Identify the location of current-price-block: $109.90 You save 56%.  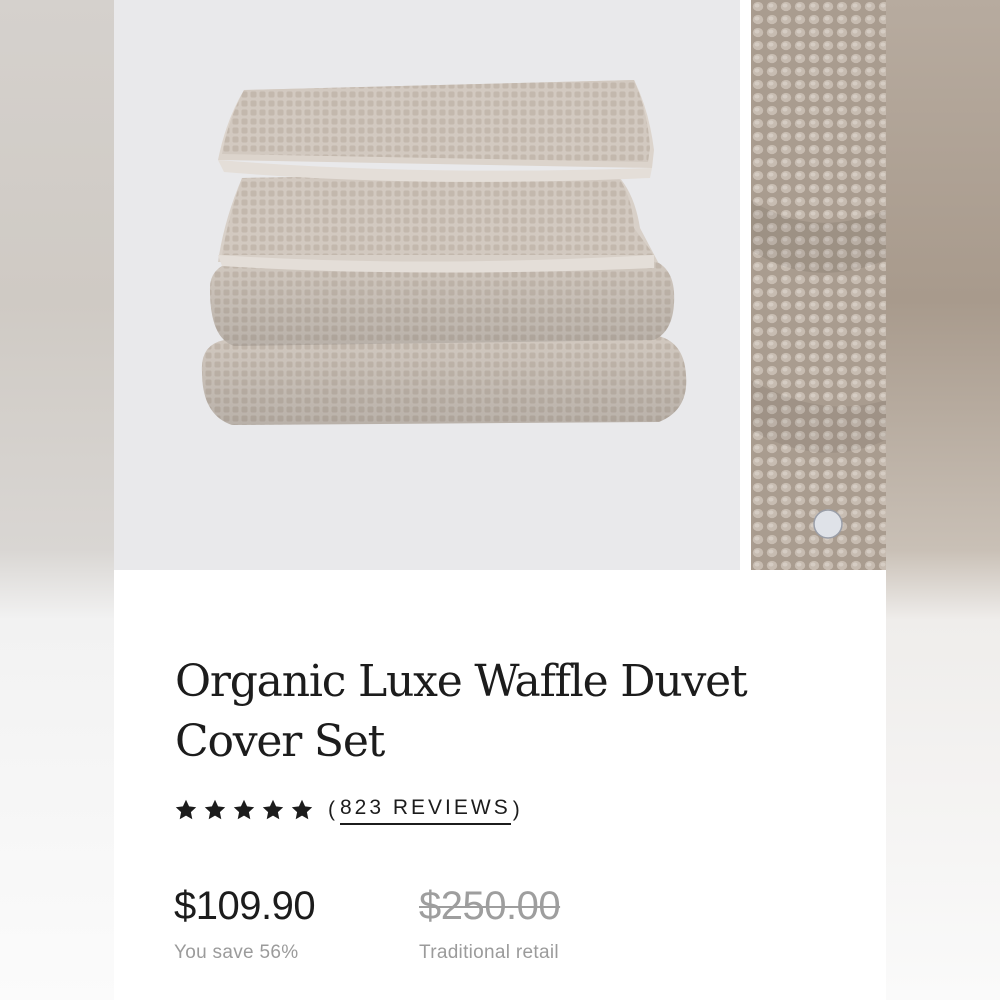
(245, 922).